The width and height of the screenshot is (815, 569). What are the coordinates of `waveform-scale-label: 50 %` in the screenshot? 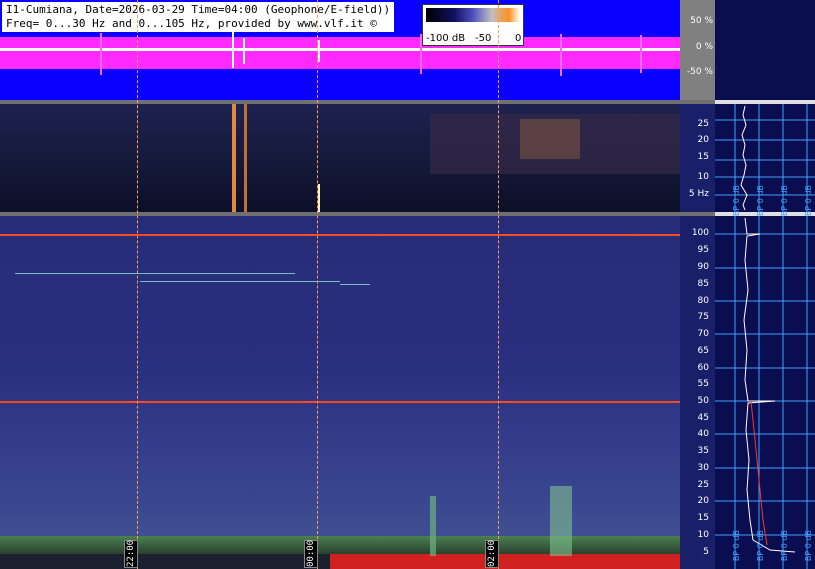 It's located at (701, 21).